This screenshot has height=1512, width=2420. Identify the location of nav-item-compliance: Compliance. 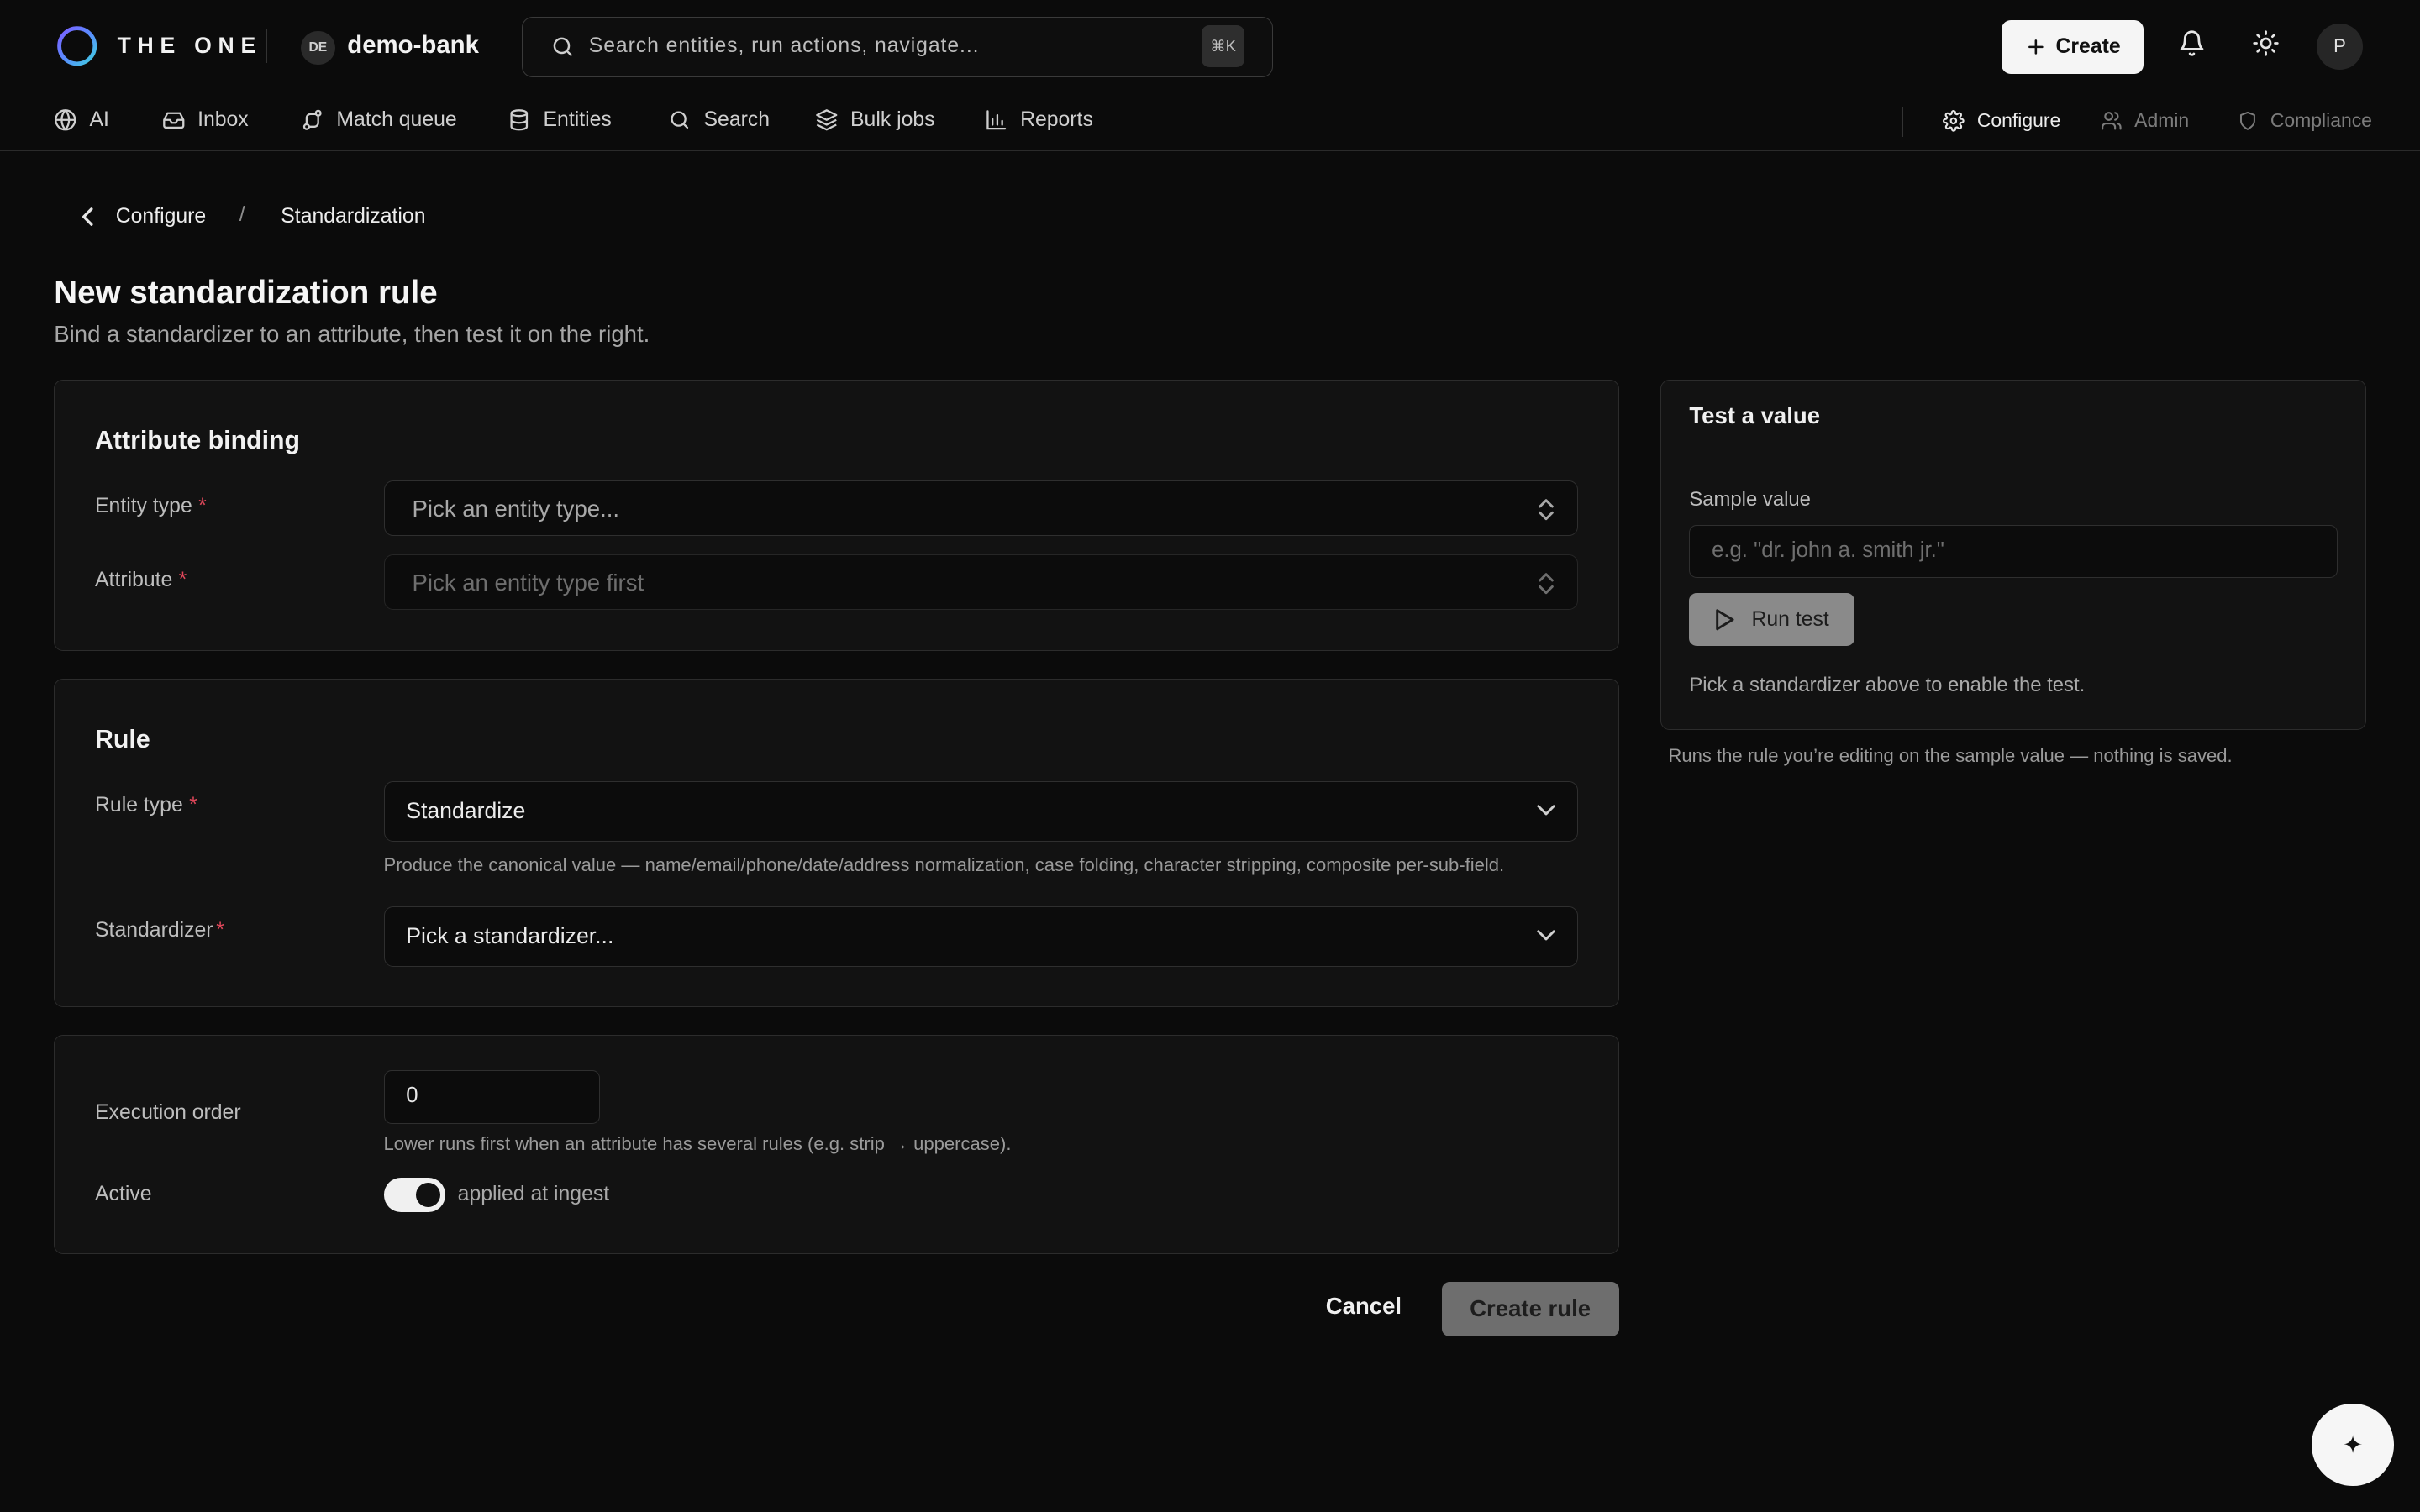
(2305, 120).